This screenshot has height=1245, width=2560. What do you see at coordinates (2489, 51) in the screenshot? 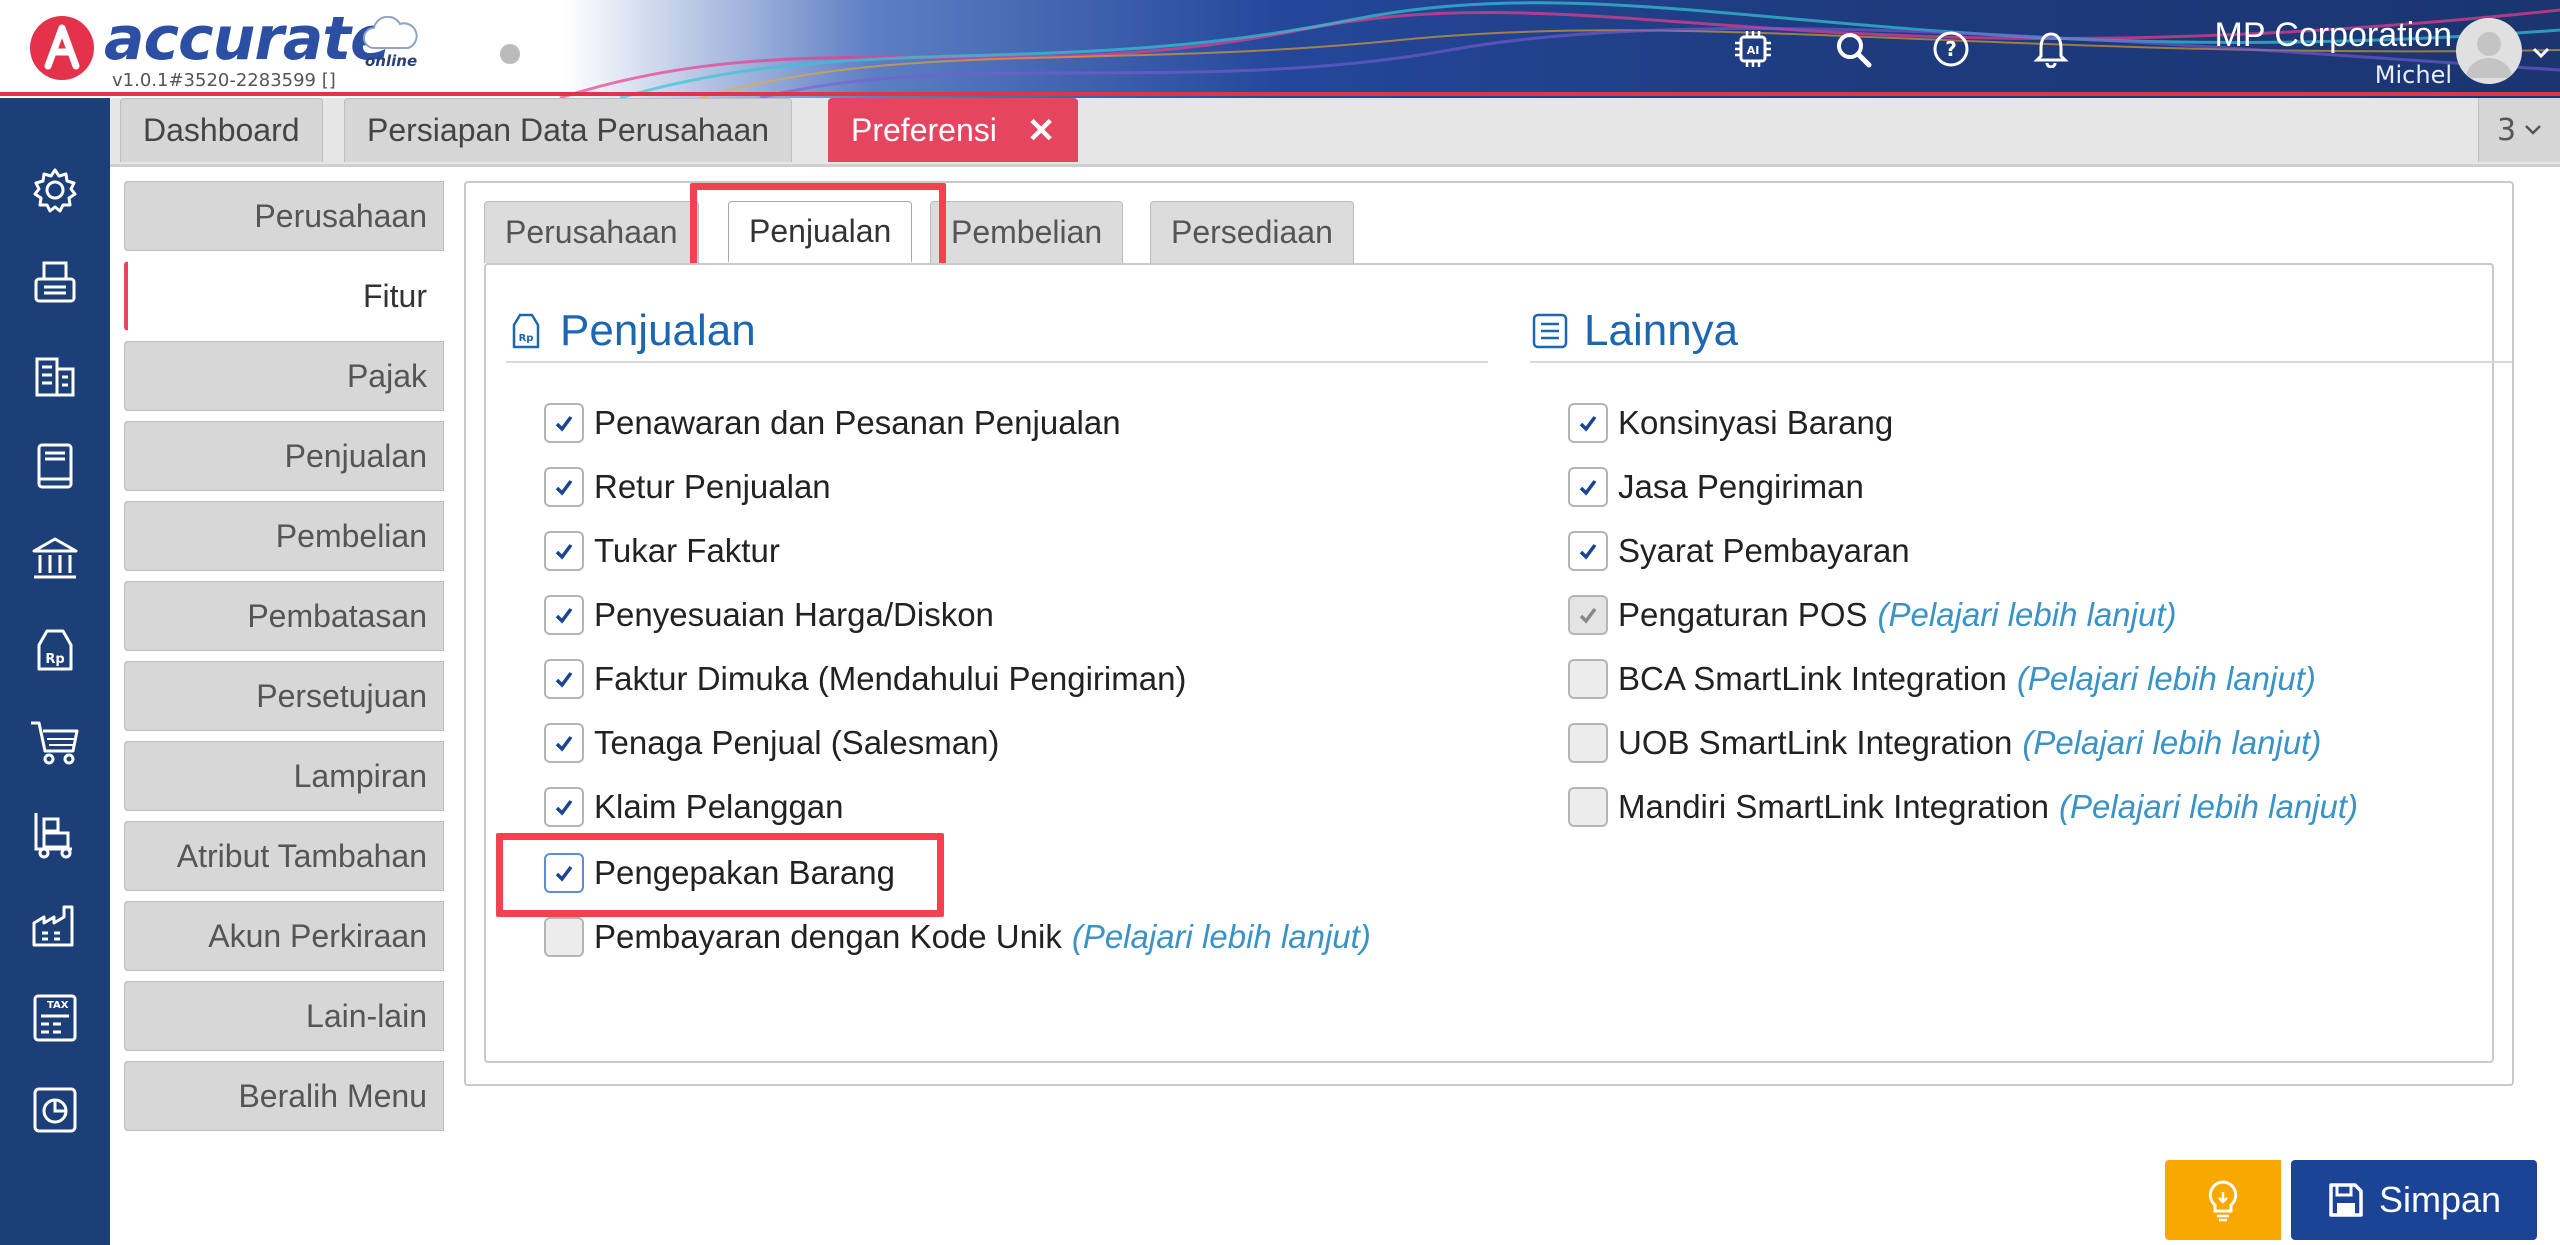
I see `avatar` at bounding box center [2489, 51].